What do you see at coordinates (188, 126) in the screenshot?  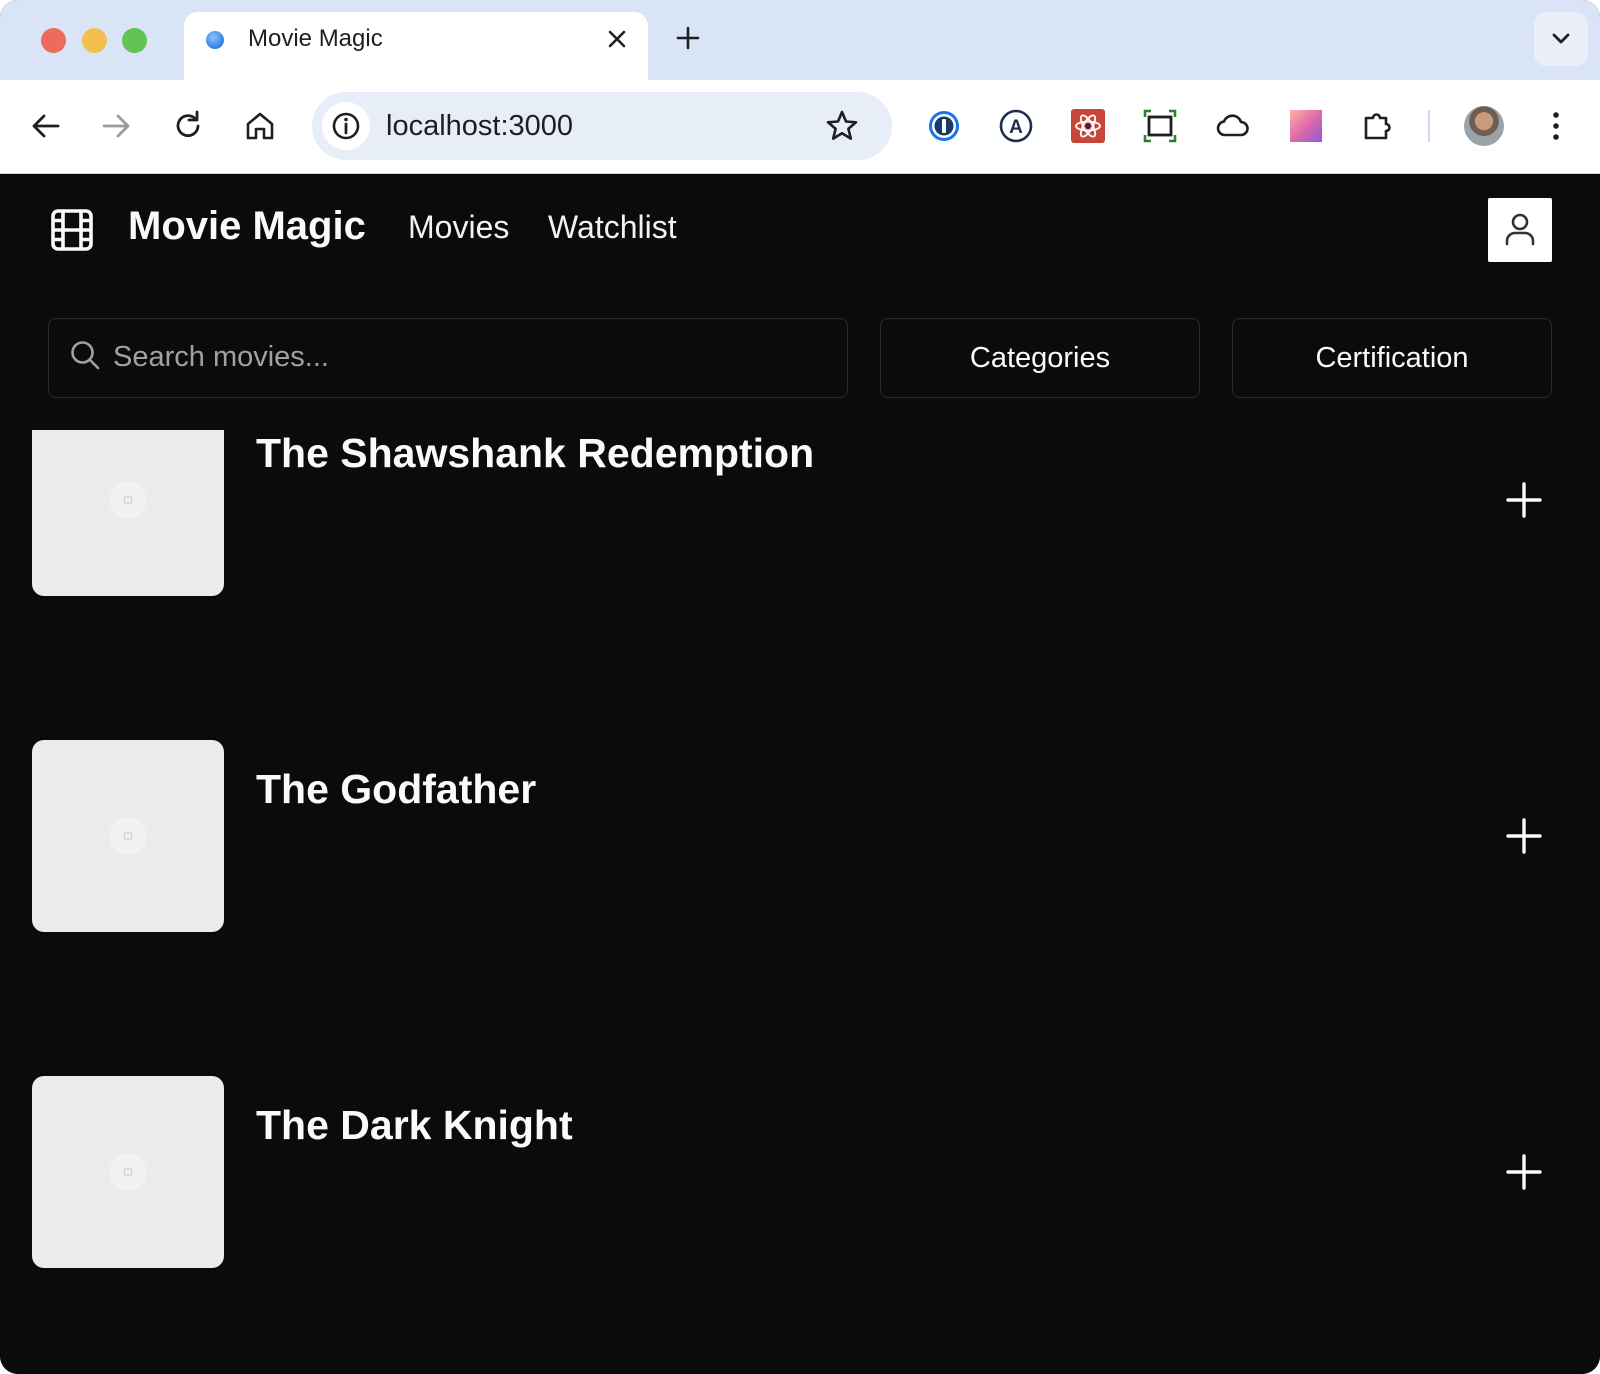 I see `reload-icon` at bounding box center [188, 126].